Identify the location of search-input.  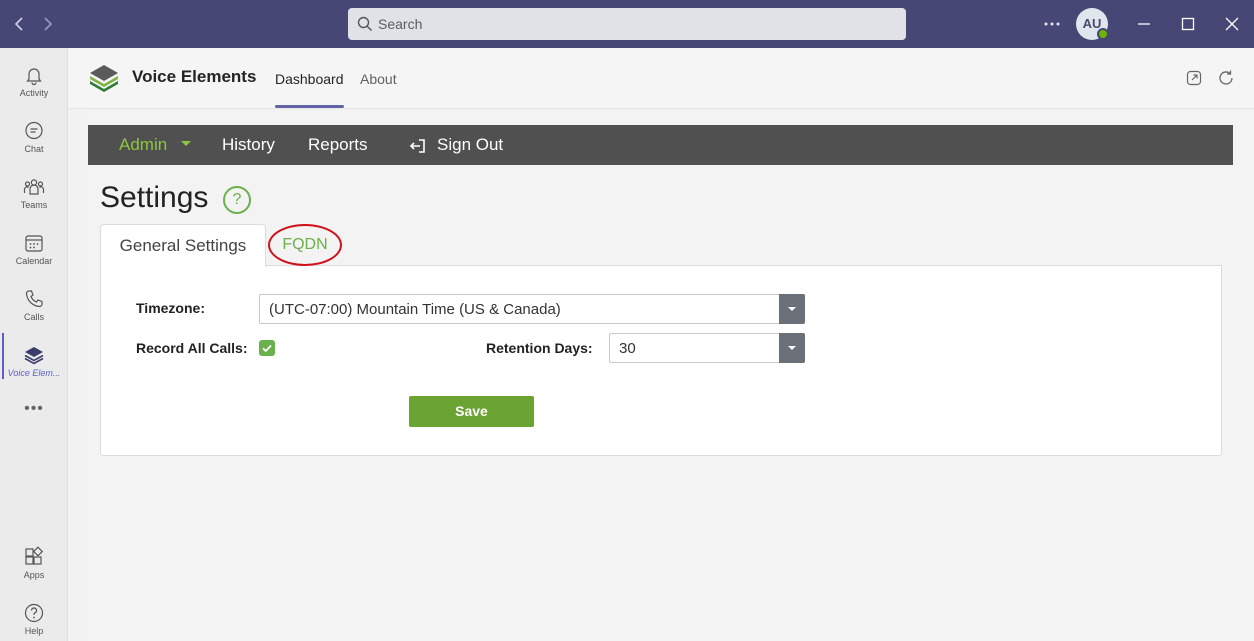
(628, 24).